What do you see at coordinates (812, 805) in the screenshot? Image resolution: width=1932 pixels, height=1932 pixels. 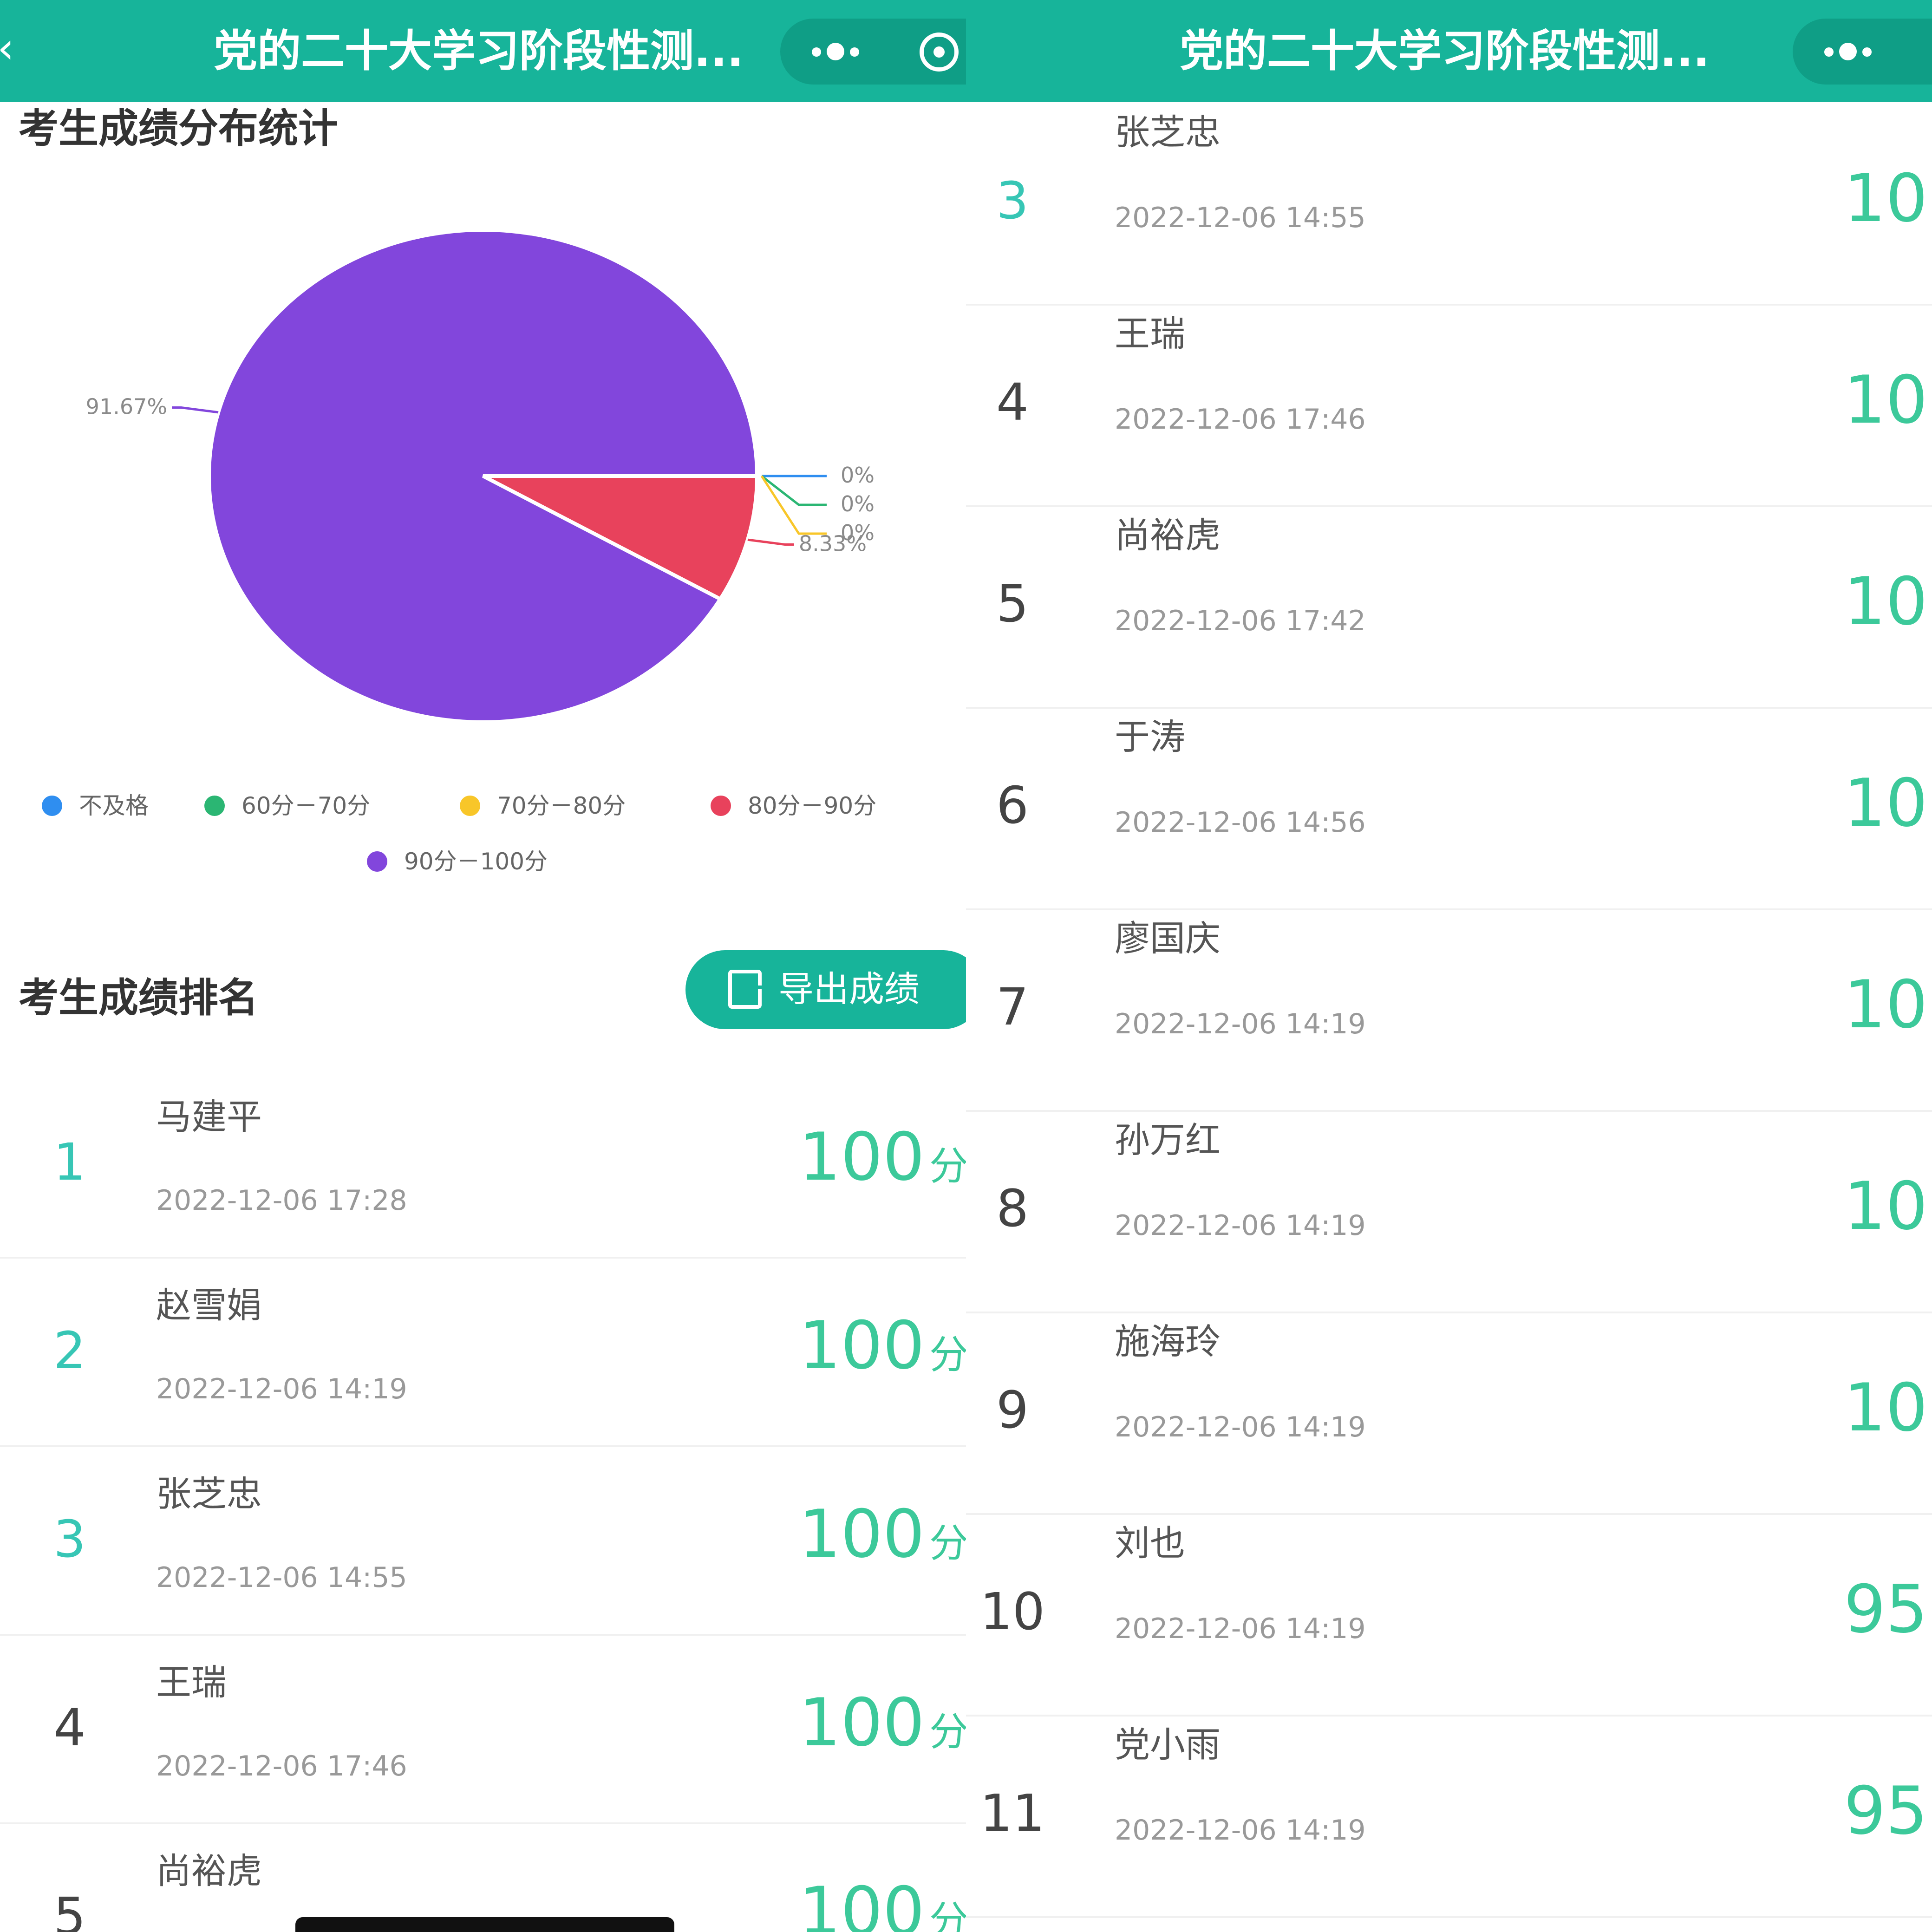 I see `legend-label: 80分－90分` at bounding box center [812, 805].